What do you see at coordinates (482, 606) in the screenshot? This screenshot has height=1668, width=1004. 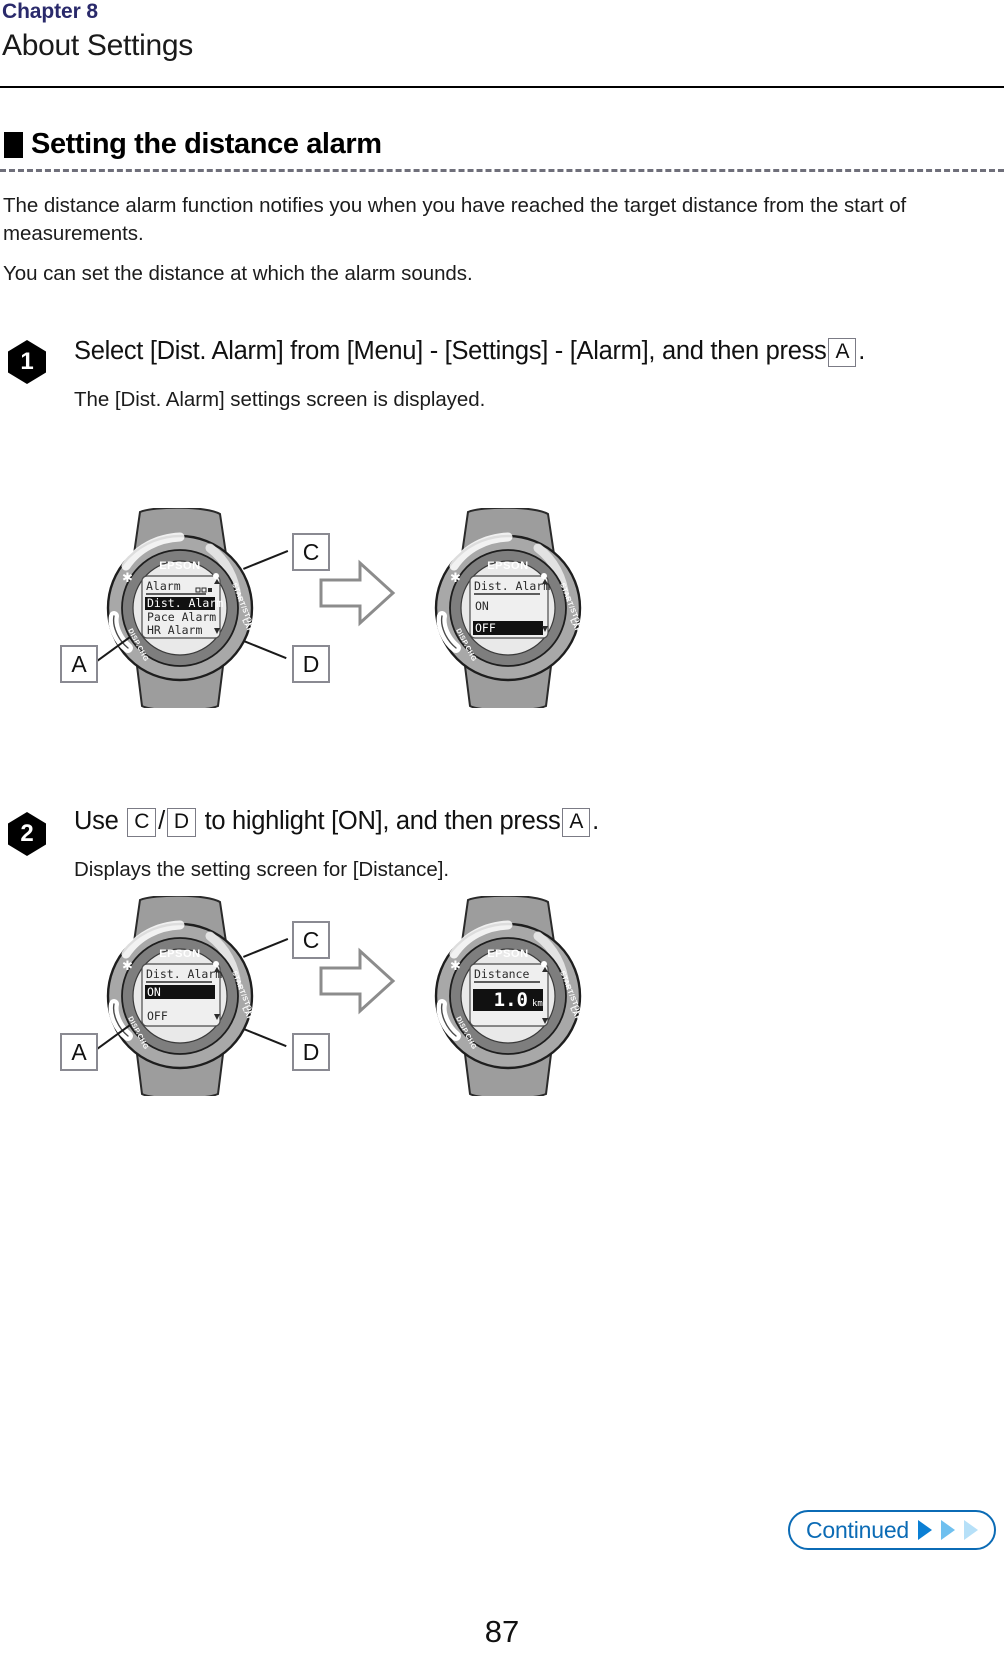 I see `lcd-row-on: ON` at bounding box center [482, 606].